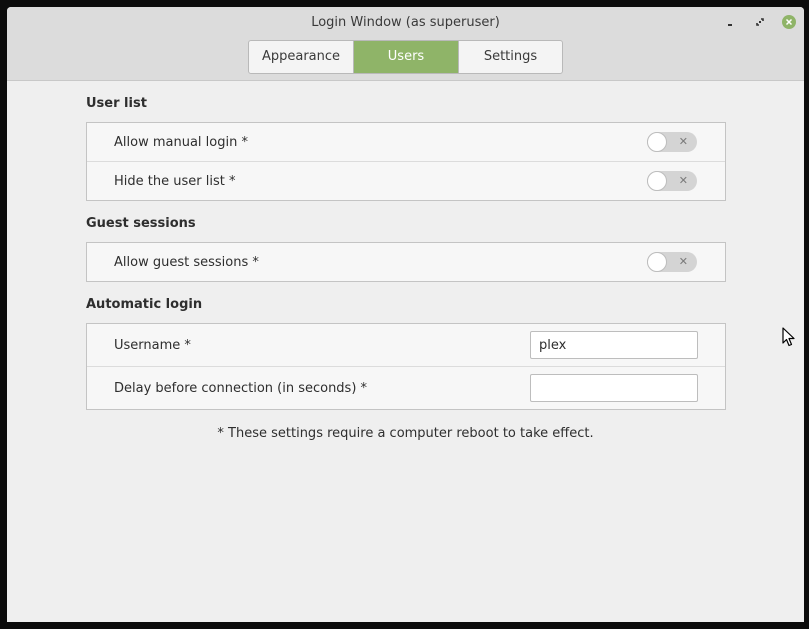 The image size is (809, 629). Describe the element at coordinates (406, 180) in the screenshot. I see `hide-user-list-row: Hide the user list * ✕` at that location.